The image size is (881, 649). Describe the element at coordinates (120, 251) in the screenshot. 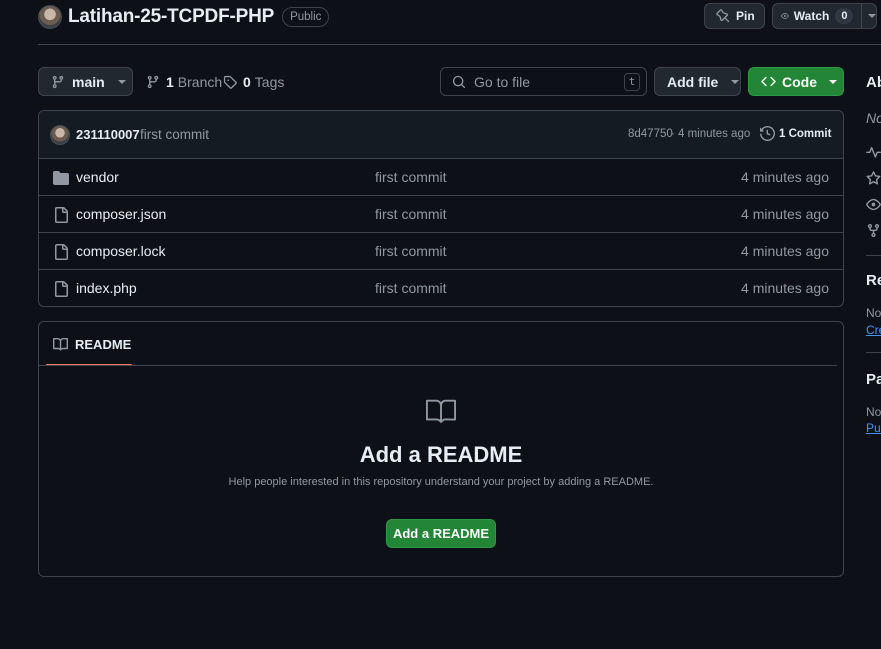

I see `file-name: composer.lock` at that location.